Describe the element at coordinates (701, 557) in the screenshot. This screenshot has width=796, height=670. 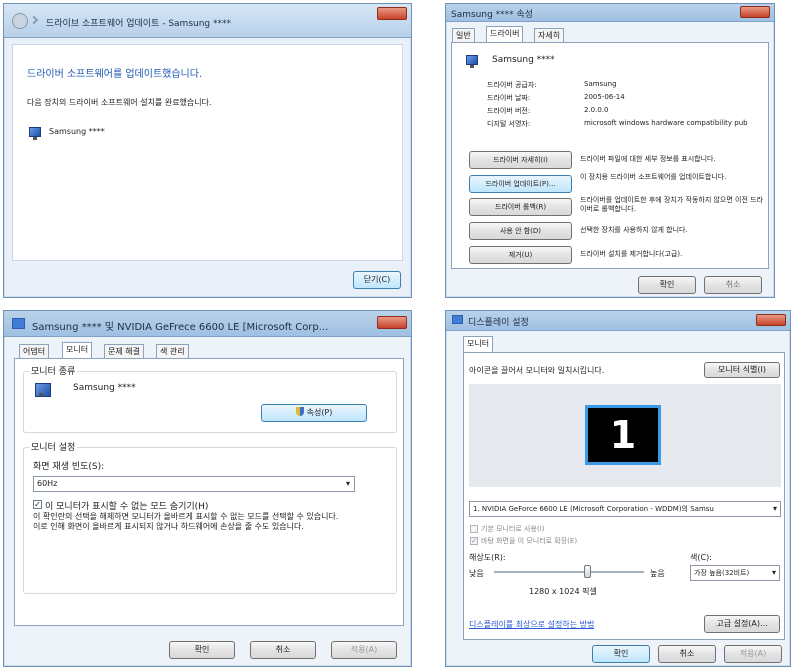
I see `colors-label: 색(C):` at that location.